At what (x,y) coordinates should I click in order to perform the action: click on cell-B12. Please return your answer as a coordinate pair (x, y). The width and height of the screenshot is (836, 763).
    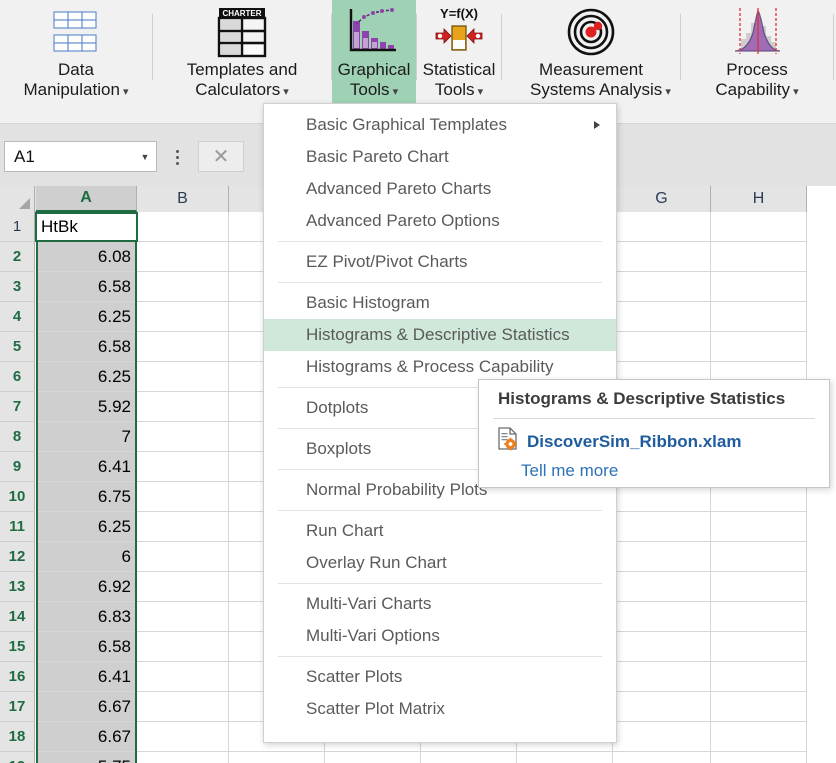
    Looking at the image, I should click on (183, 557).